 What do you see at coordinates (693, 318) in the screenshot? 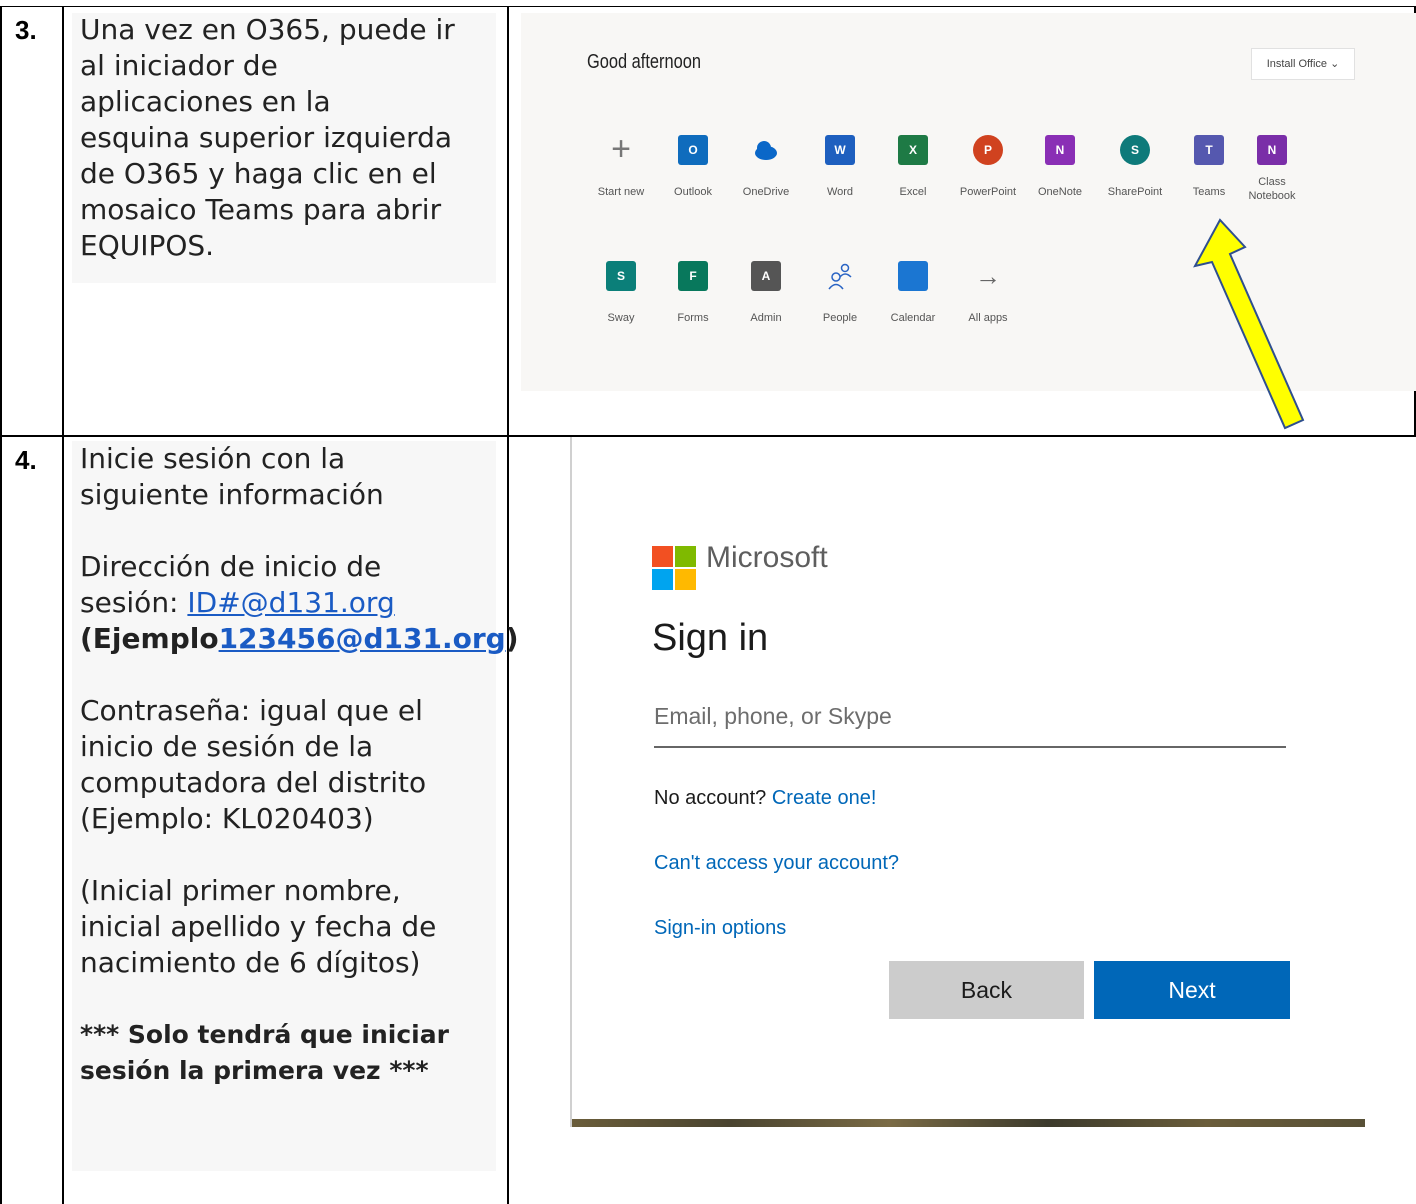
I see `app-label: Forms` at bounding box center [693, 318].